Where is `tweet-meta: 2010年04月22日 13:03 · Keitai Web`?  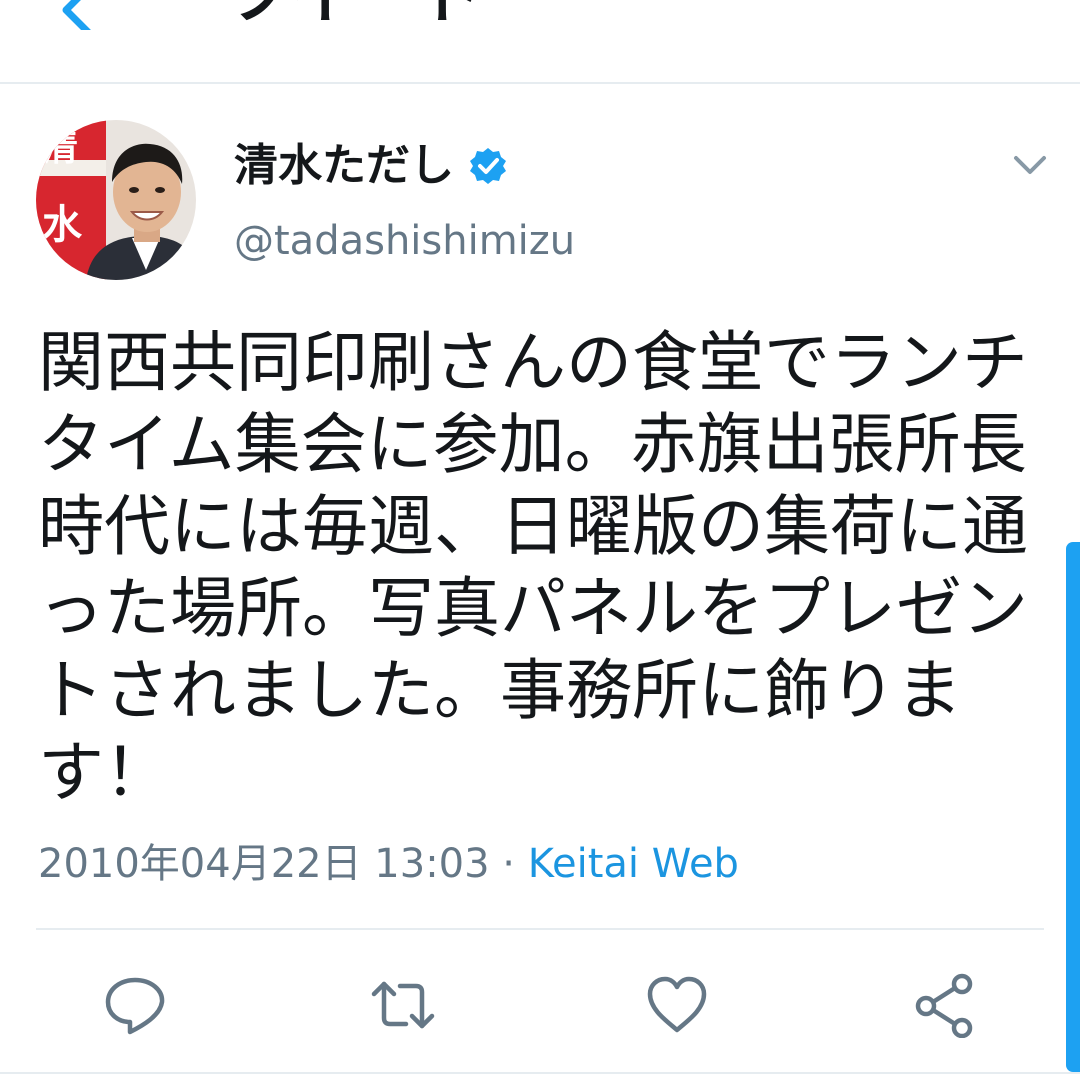 tweet-meta: 2010年04月22日 13:03 · Keitai Web is located at coordinates (388, 864).